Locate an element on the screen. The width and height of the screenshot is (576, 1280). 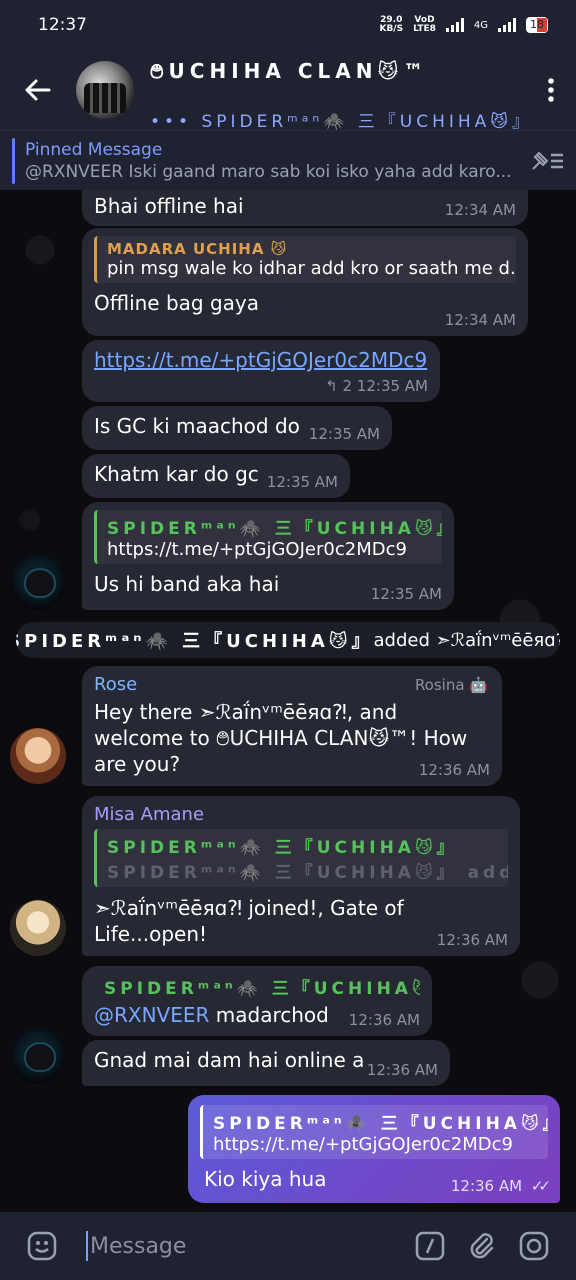
message-bubble: Gnad mai dam hai online a 12:36 AM is located at coordinates (266, 1063).